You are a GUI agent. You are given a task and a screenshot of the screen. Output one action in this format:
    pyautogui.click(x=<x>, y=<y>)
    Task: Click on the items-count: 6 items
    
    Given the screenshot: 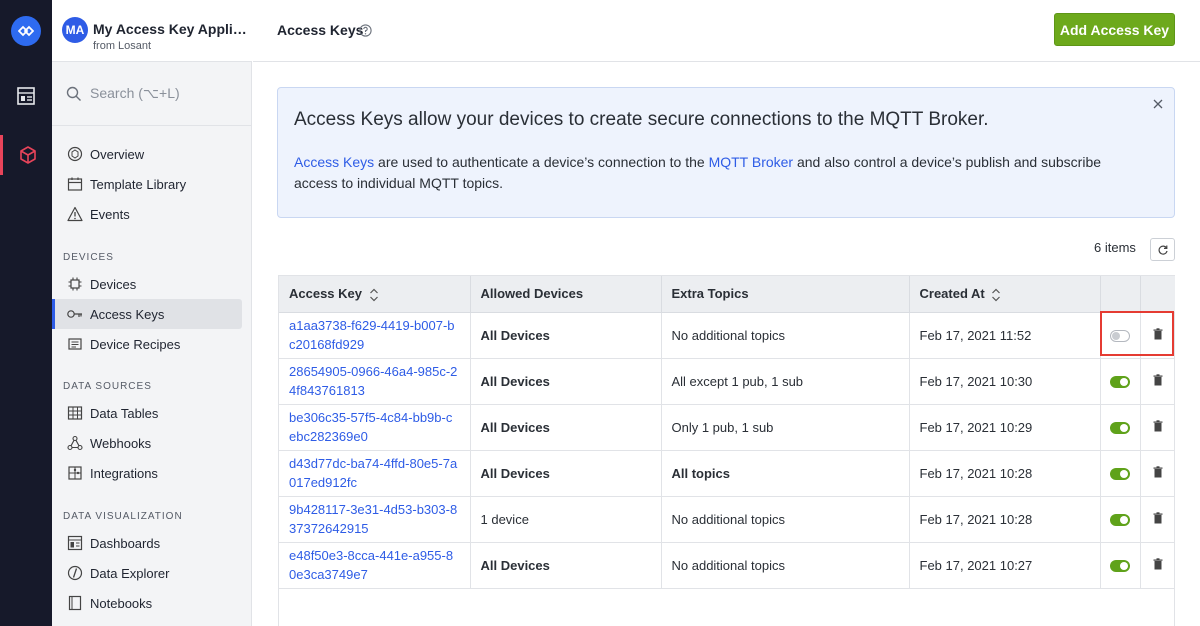 What is the action you would take?
    pyautogui.click(x=1115, y=247)
    